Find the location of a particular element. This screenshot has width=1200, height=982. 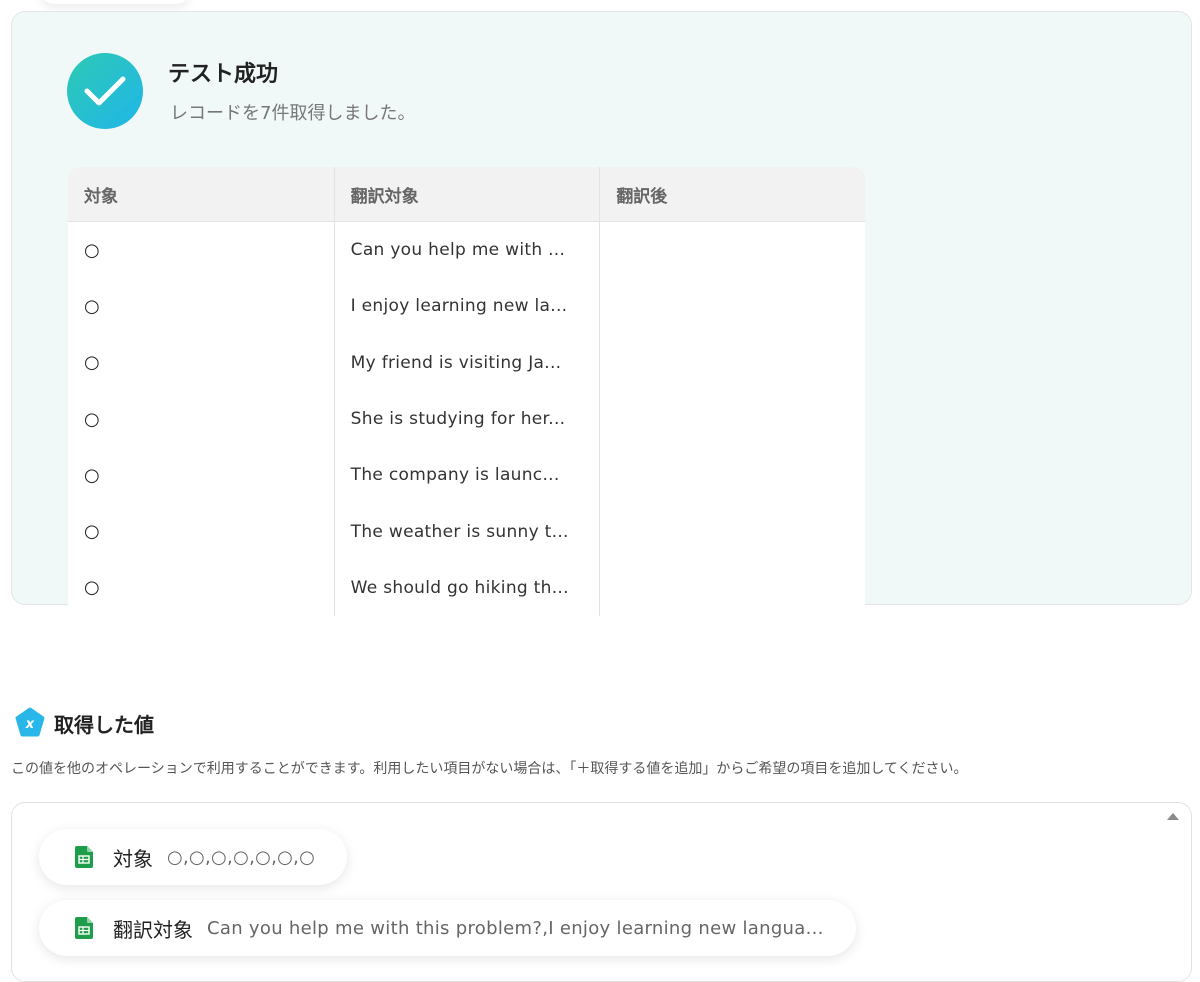

check-icon is located at coordinates (105, 91).